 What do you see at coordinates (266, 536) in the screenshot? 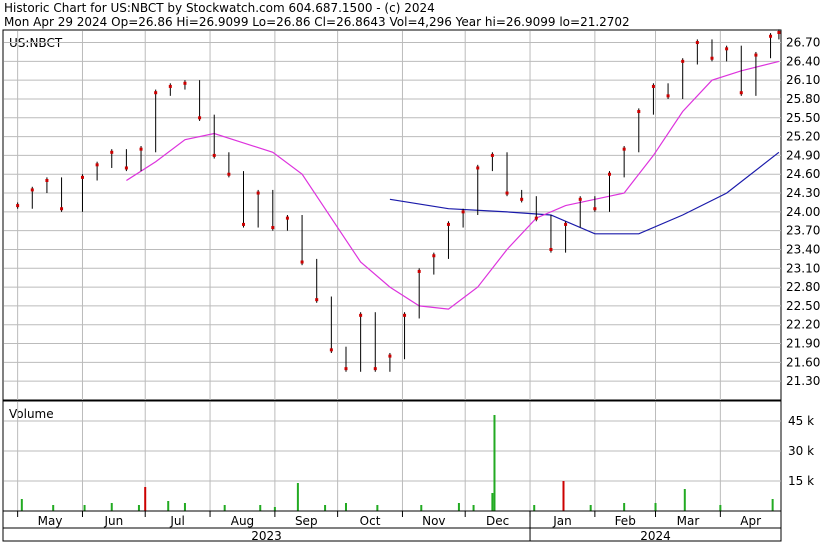
I see `year-label: 2023` at bounding box center [266, 536].